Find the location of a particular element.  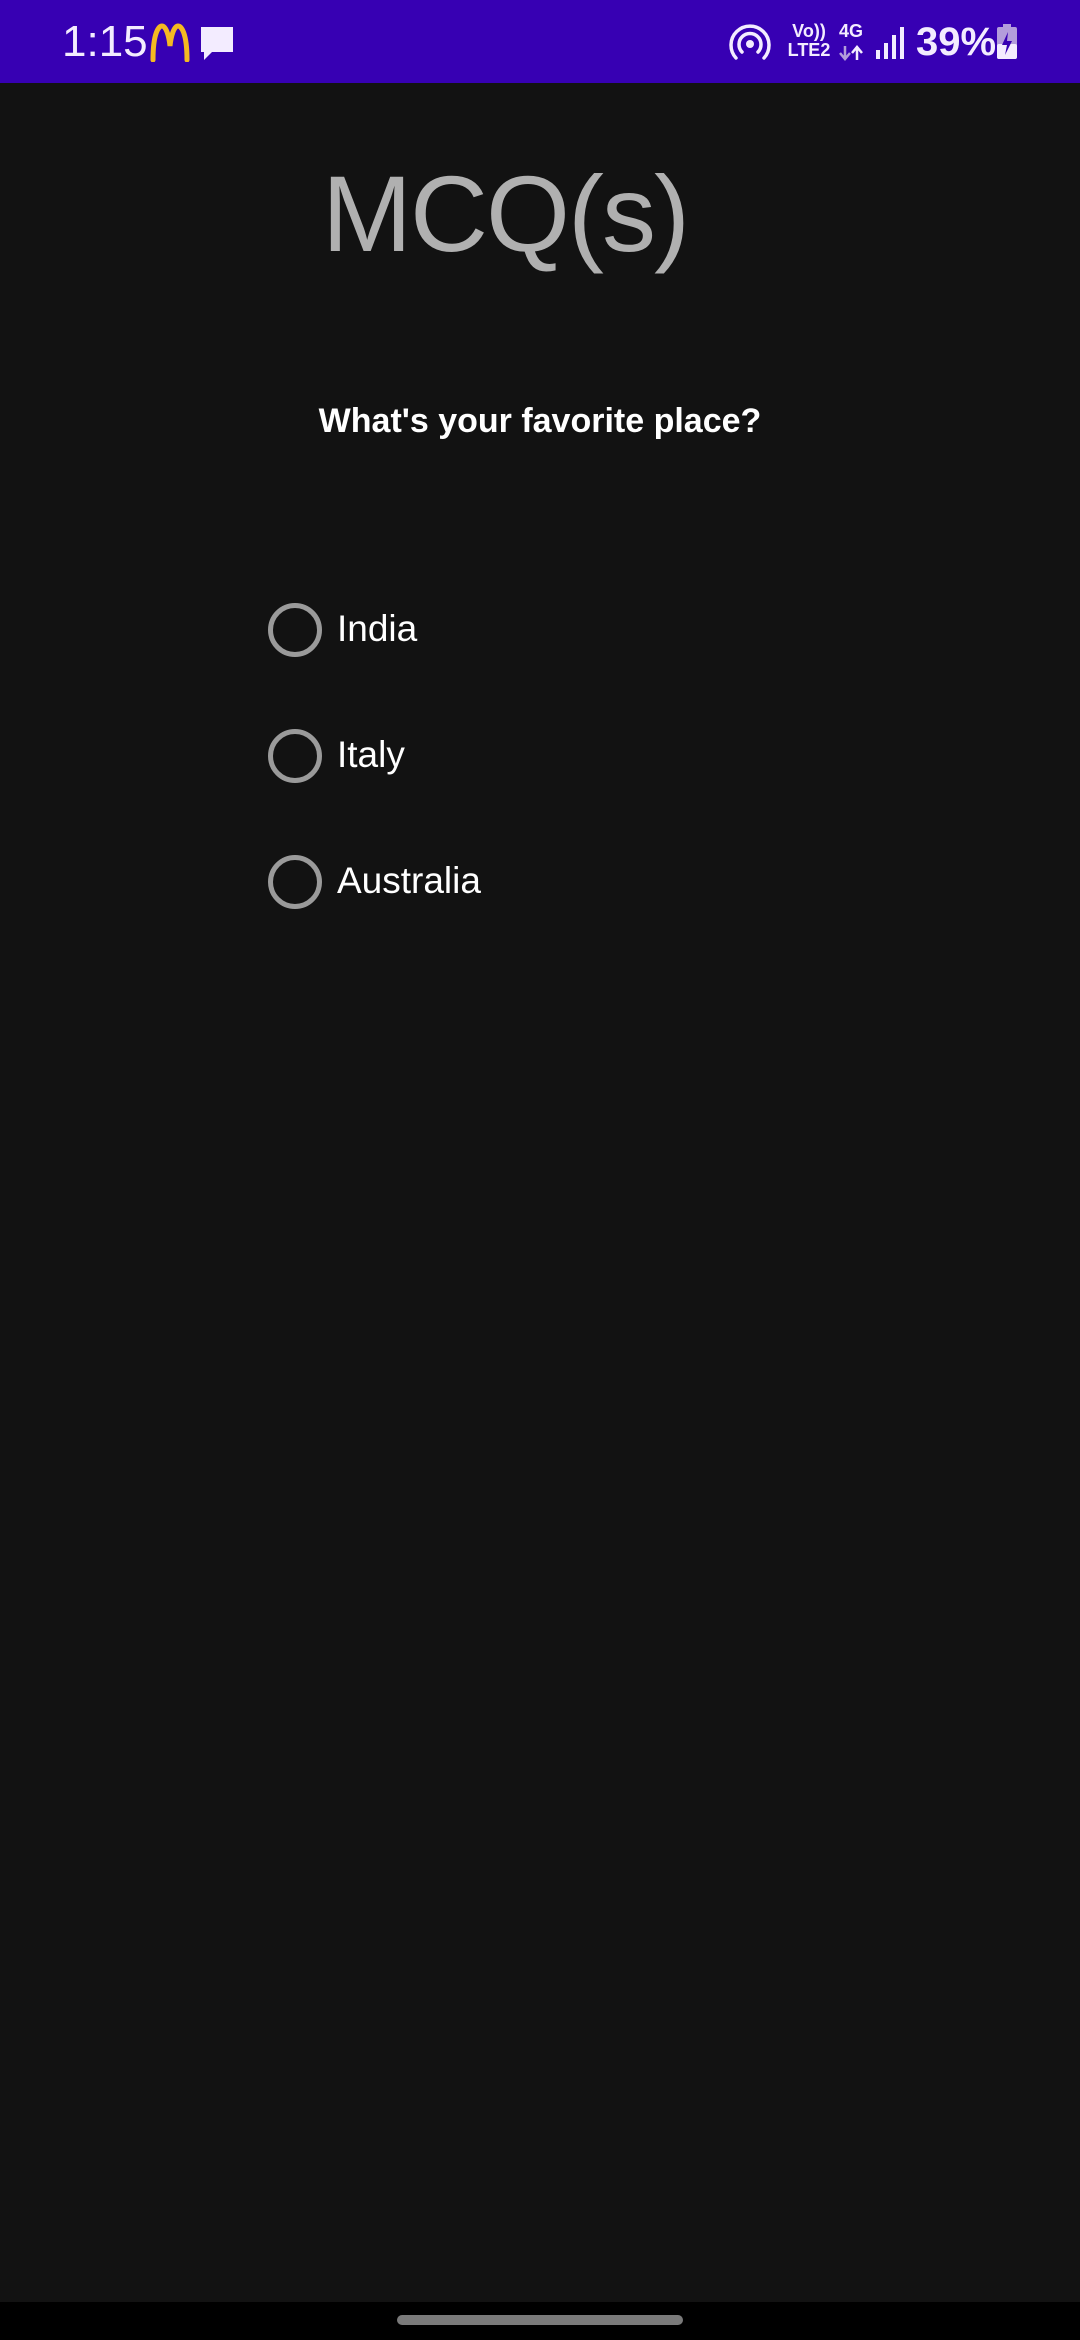

radio-option-india: India is located at coordinates (466, 630).